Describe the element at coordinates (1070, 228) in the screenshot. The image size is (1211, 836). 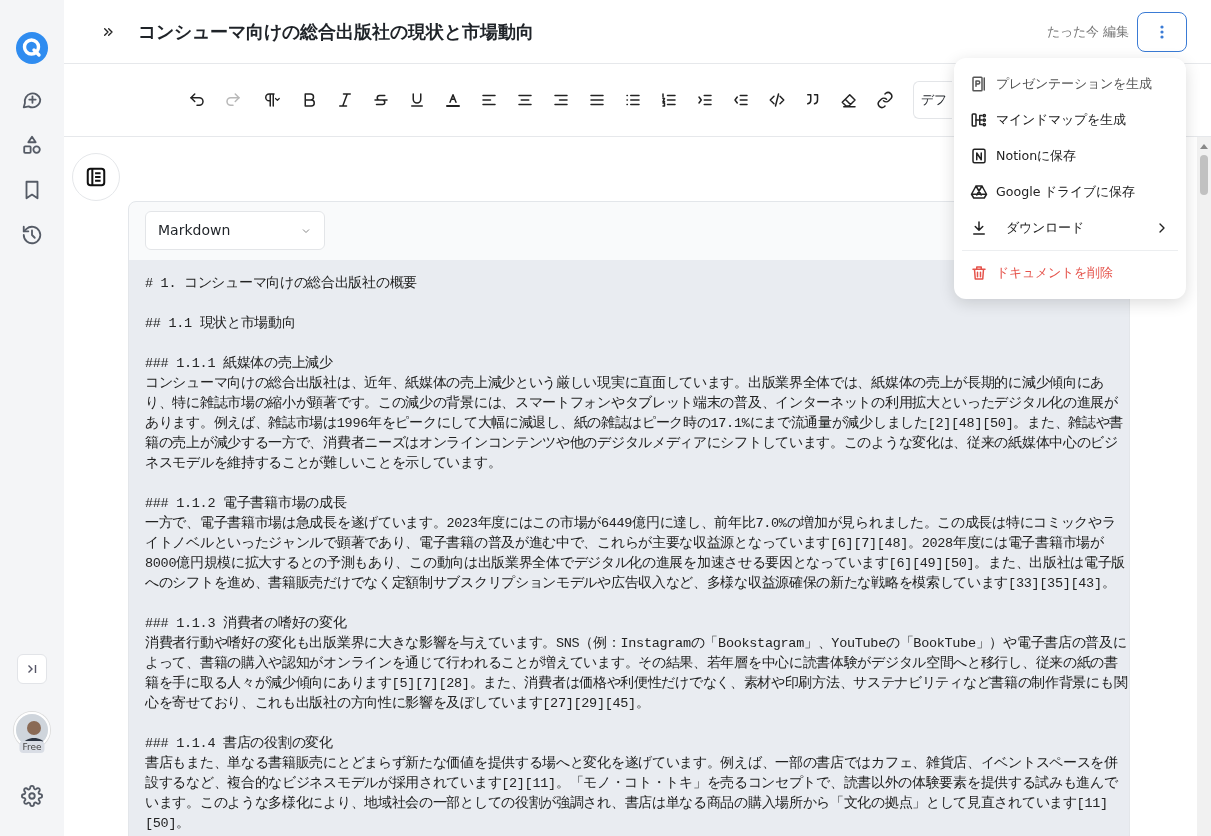
I see `menu-item: ダウンロード` at that location.